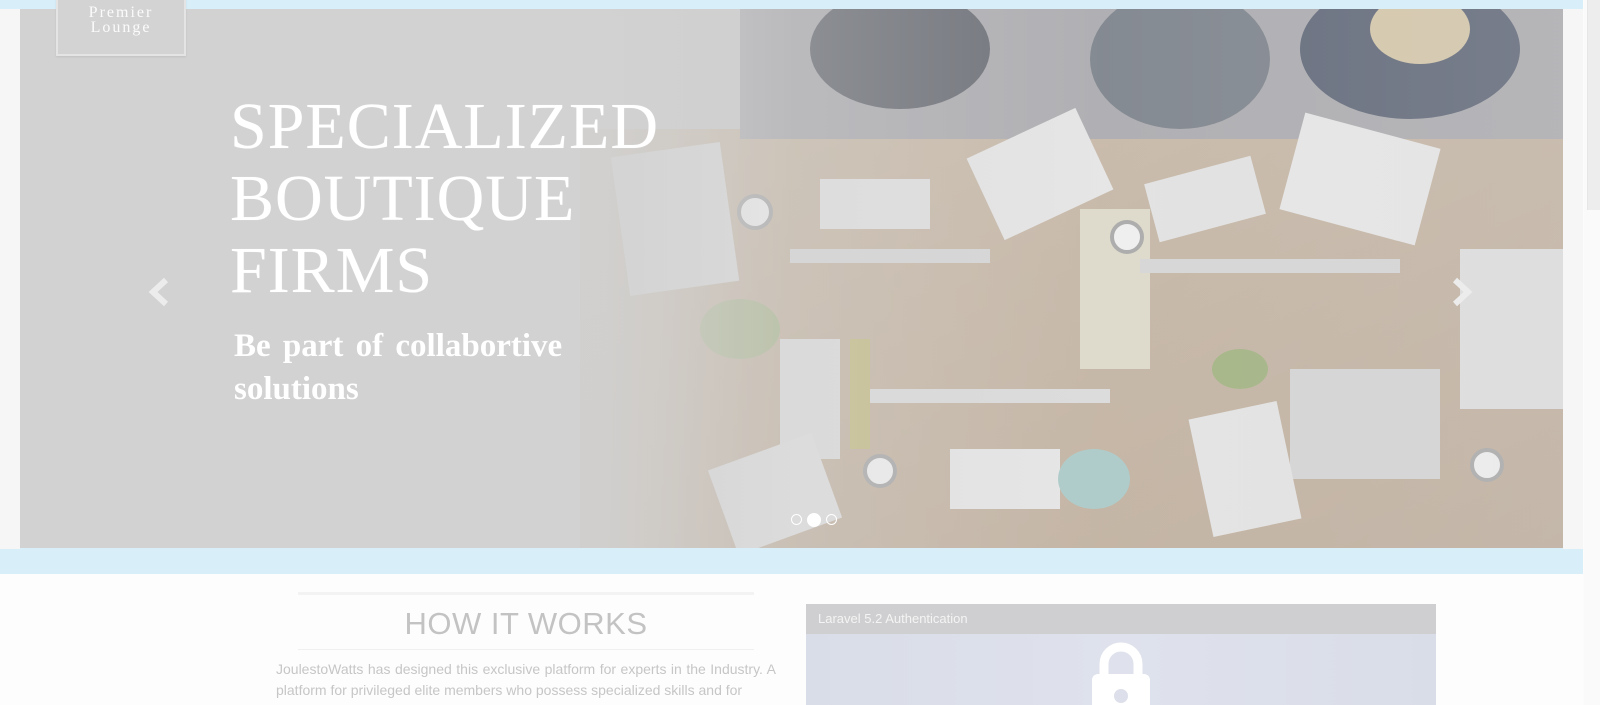  What do you see at coordinates (121, 12) in the screenshot?
I see `brand-line-1: Premier` at bounding box center [121, 12].